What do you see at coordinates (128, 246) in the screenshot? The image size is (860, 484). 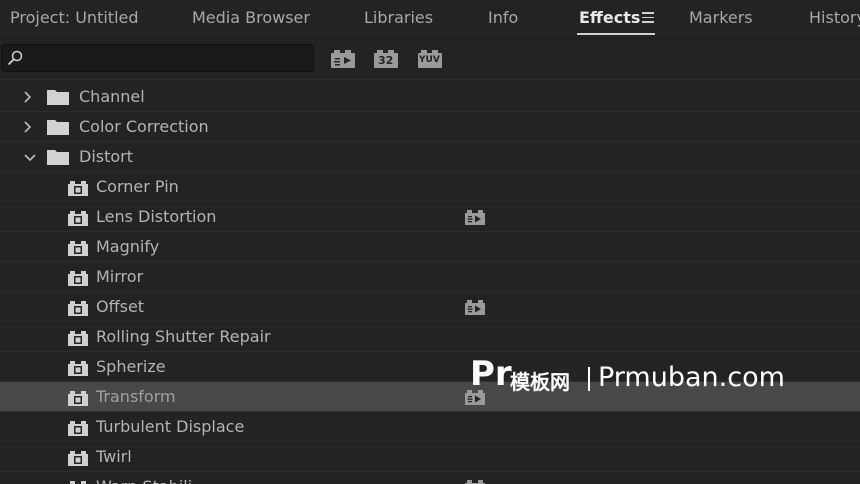 I see `effect-label: Magnify` at bounding box center [128, 246].